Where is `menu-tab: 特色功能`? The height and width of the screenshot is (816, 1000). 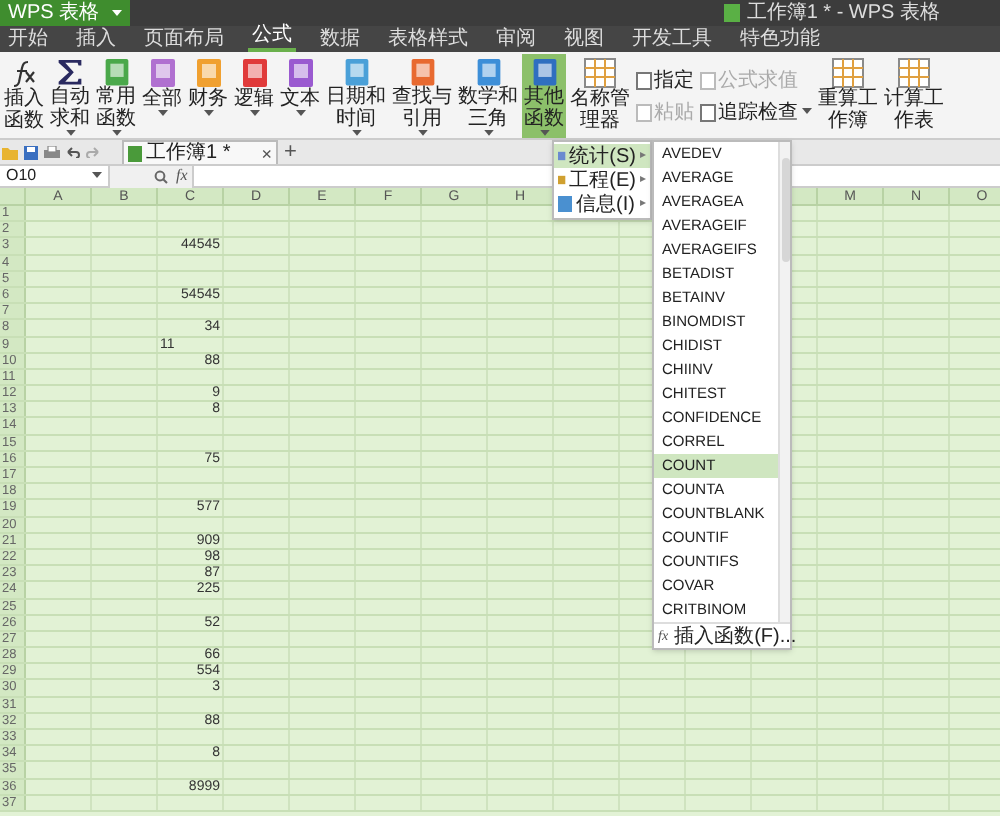
menu-tab: 特色功能 is located at coordinates (780, 40).